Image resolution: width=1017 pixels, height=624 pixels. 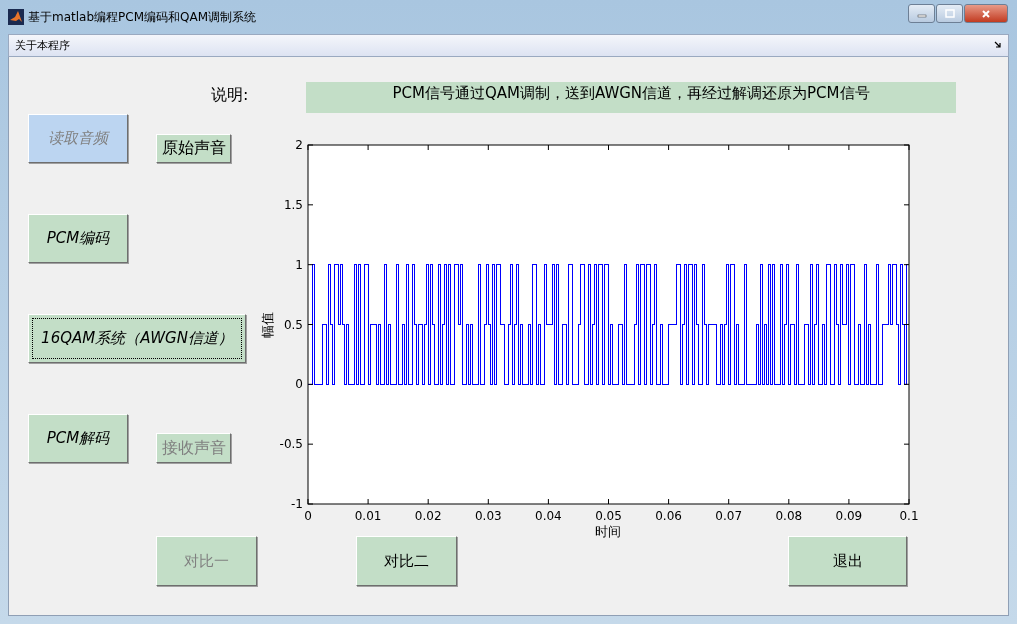 I want to click on window-title: 基于matlab编程PCM编码和QAM调制系统, so click(x=142, y=17).